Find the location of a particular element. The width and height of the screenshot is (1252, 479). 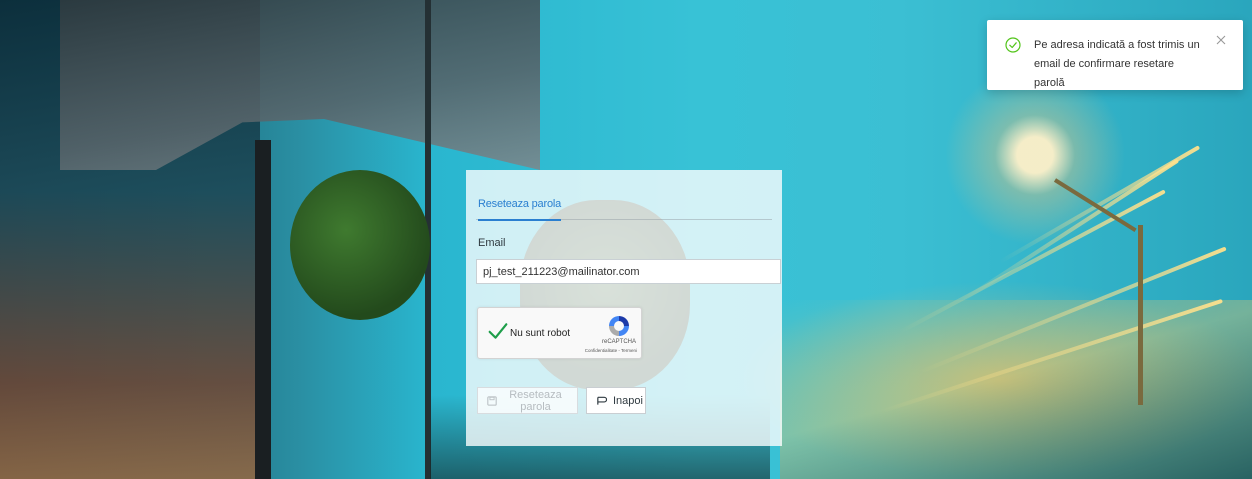

back-button: Inapoi is located at coordinates (616, 400).